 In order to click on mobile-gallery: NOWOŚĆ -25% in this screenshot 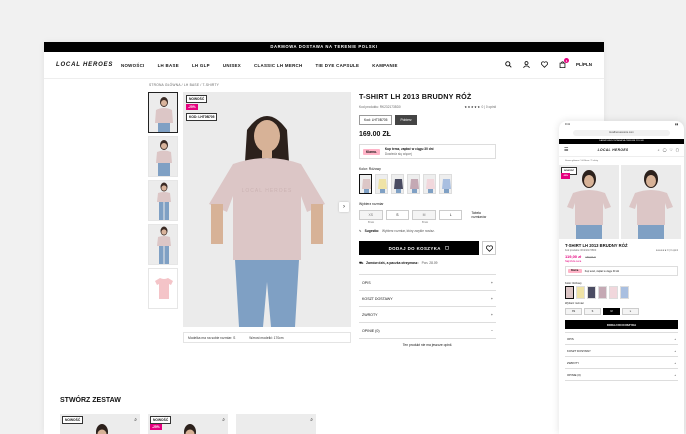, I will do `click(621, 202)`.